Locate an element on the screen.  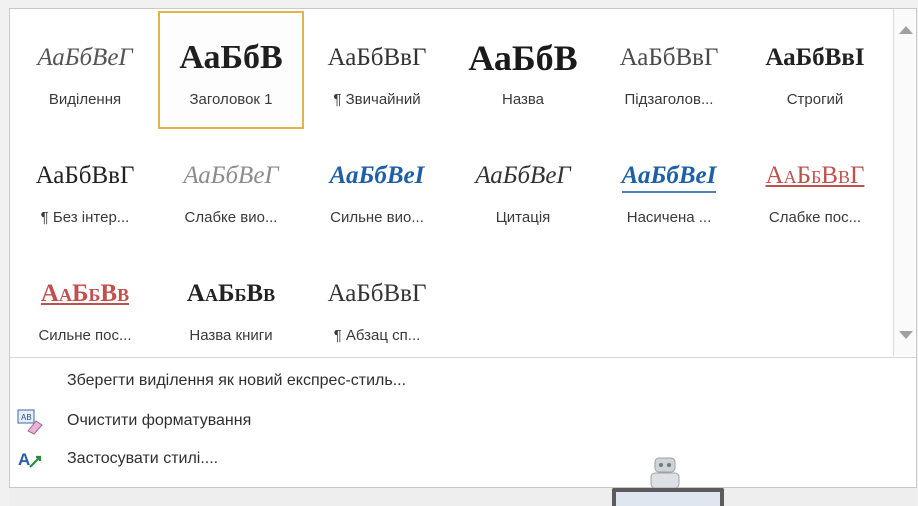
apply-styles-icon: A is located at coordinates (30, 459).